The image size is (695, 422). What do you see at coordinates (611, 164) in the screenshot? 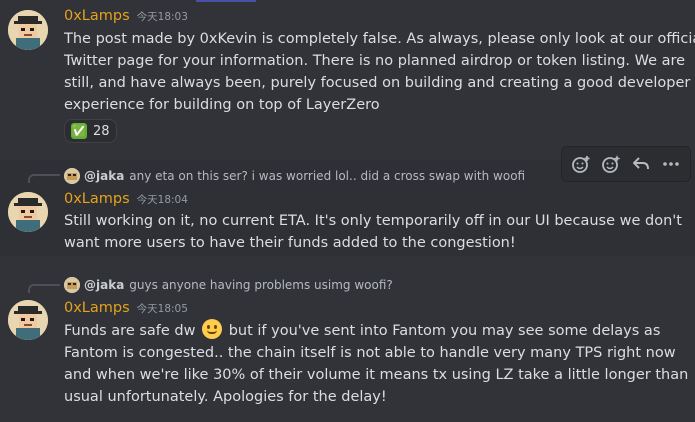
I see `super-reaction-icon` at bounding box center [611, 164].